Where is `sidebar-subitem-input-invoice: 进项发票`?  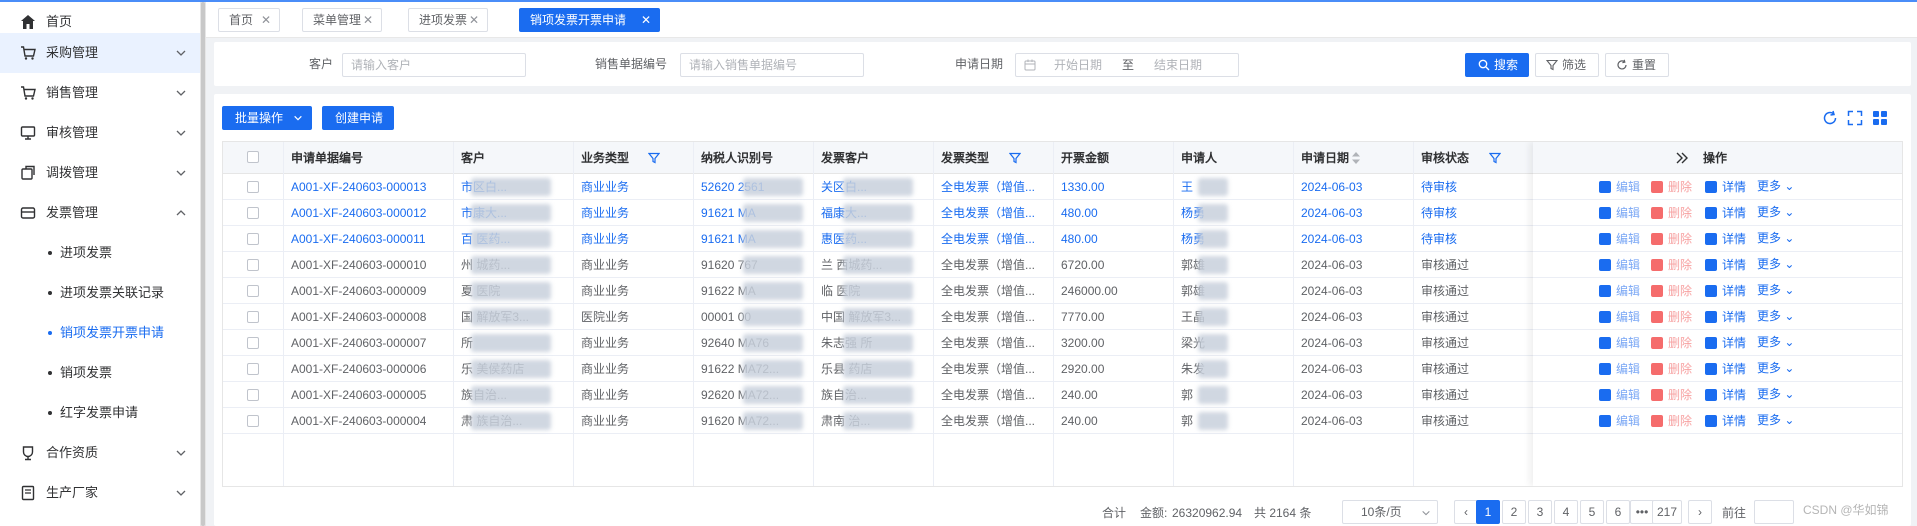
sidebar-subitem-input-invoice: 进项发票 is located at coordinates (100, 253).